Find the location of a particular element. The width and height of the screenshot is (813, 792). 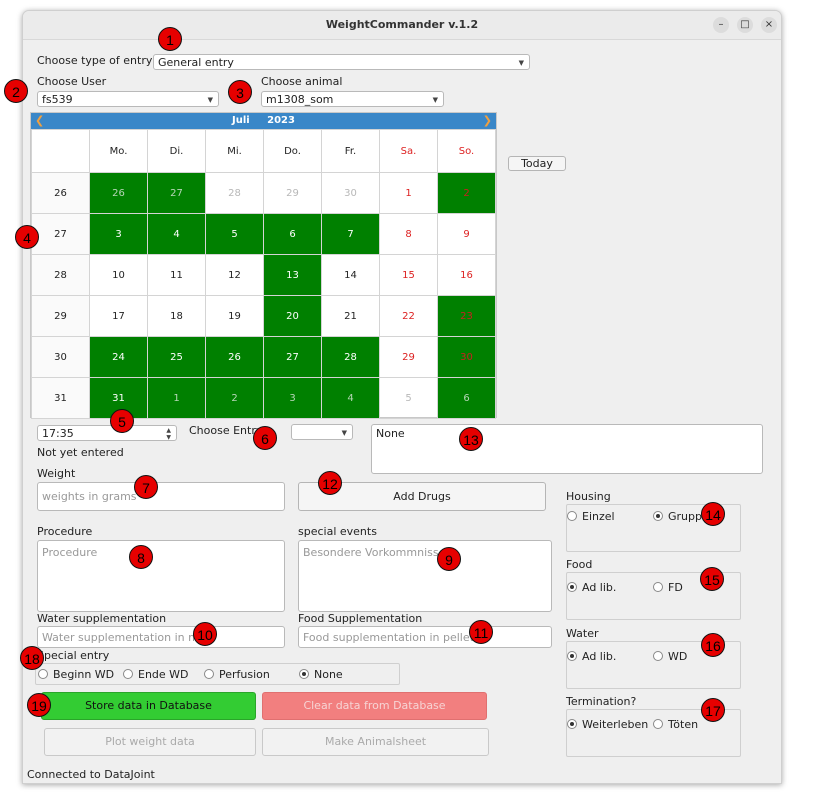

calendar-year: 2023 is located at coordinates (281, 120).